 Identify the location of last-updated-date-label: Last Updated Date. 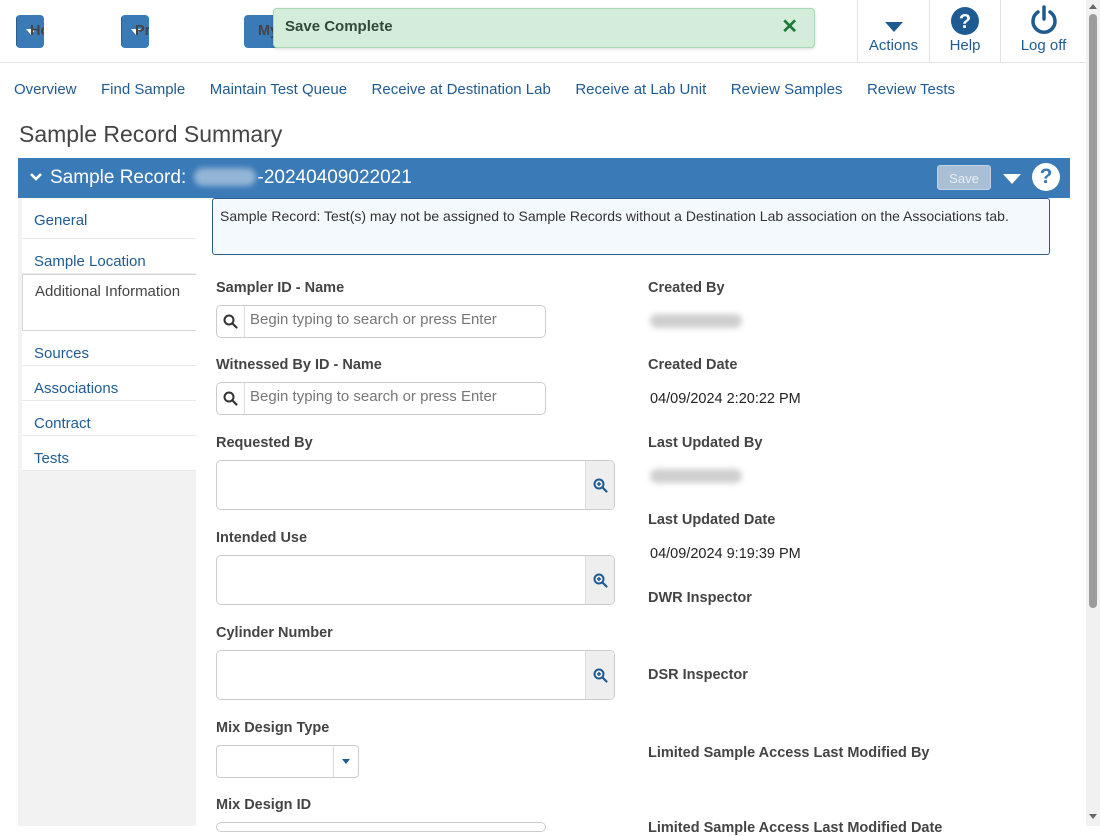
(712, 520).